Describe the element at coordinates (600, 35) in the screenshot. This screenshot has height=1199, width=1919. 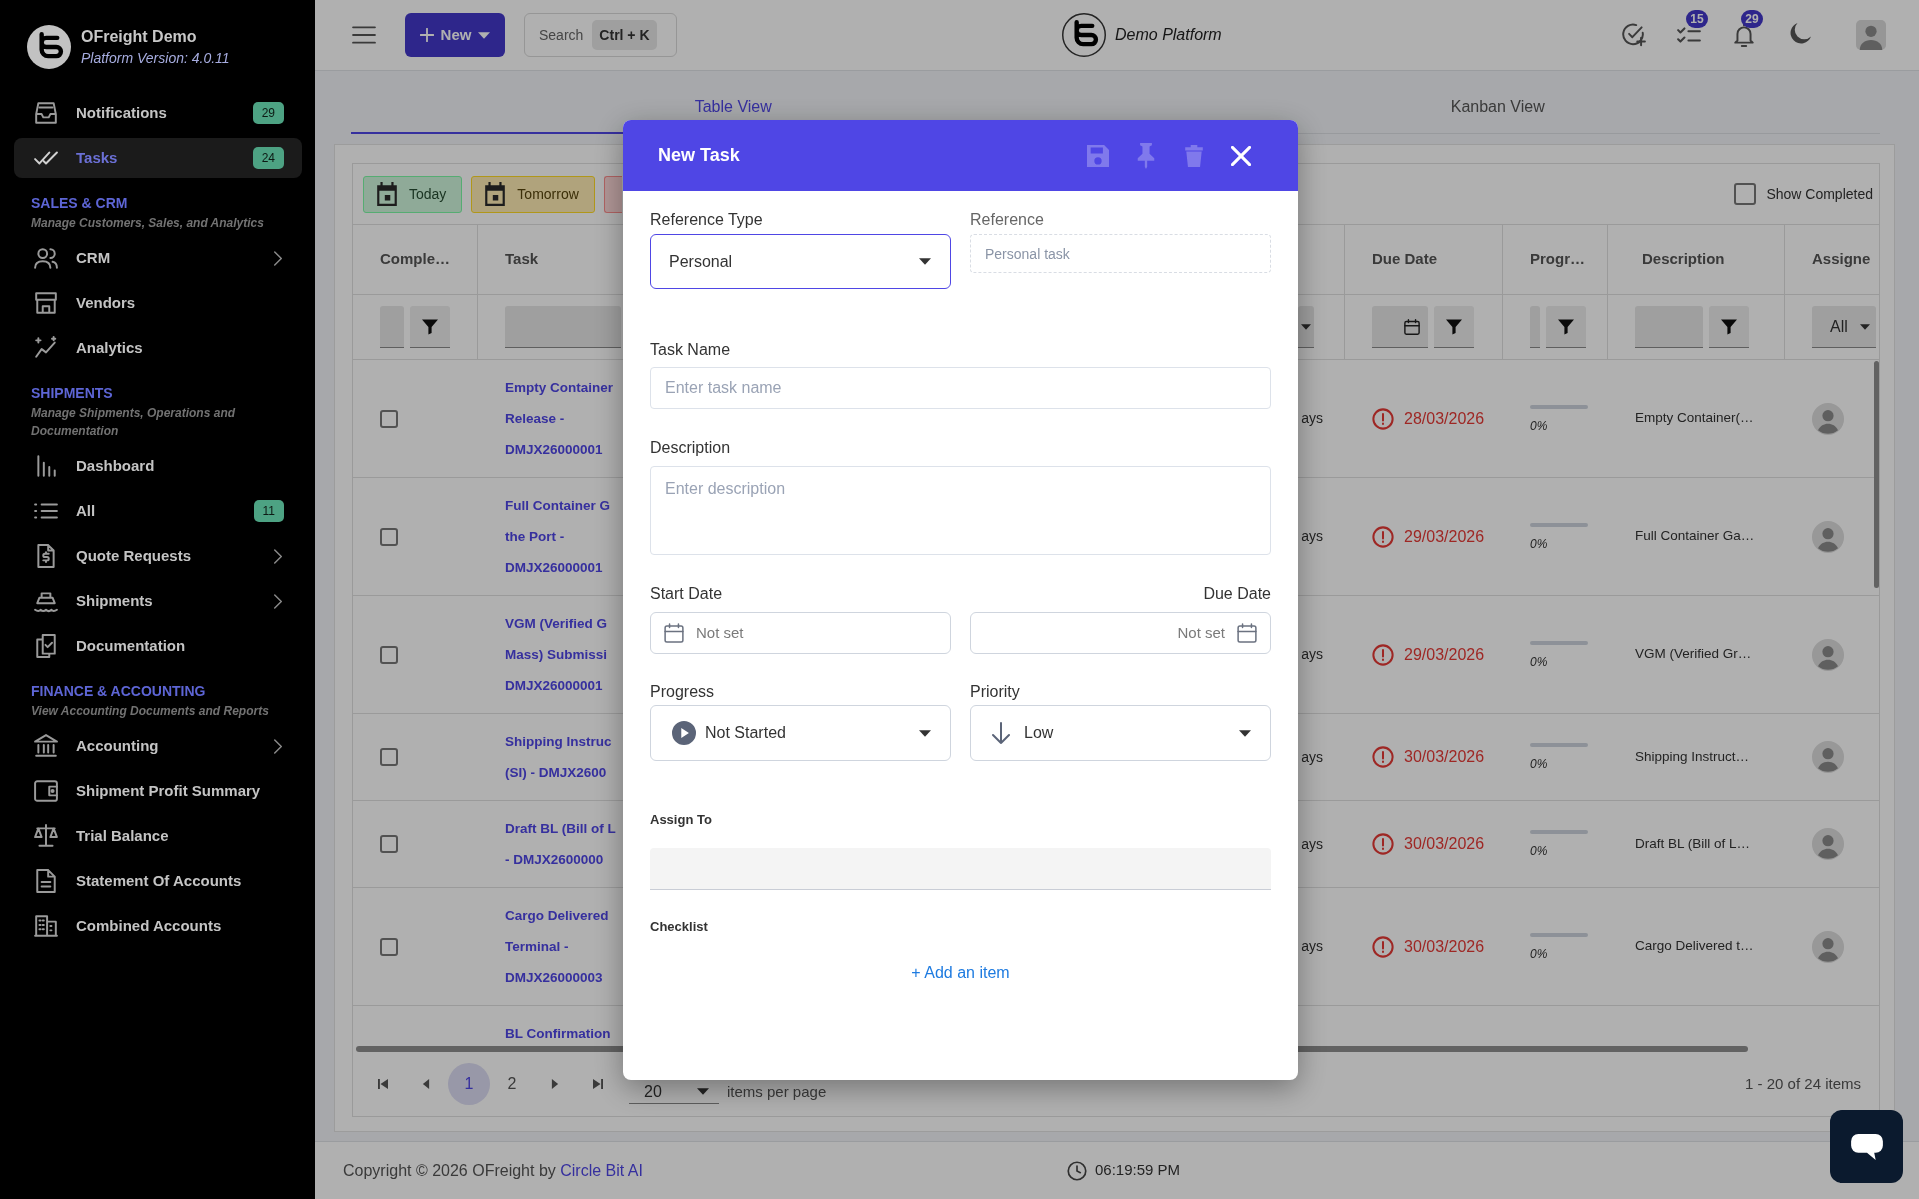
I see `search-field: Search Ctrl + K` at that location.